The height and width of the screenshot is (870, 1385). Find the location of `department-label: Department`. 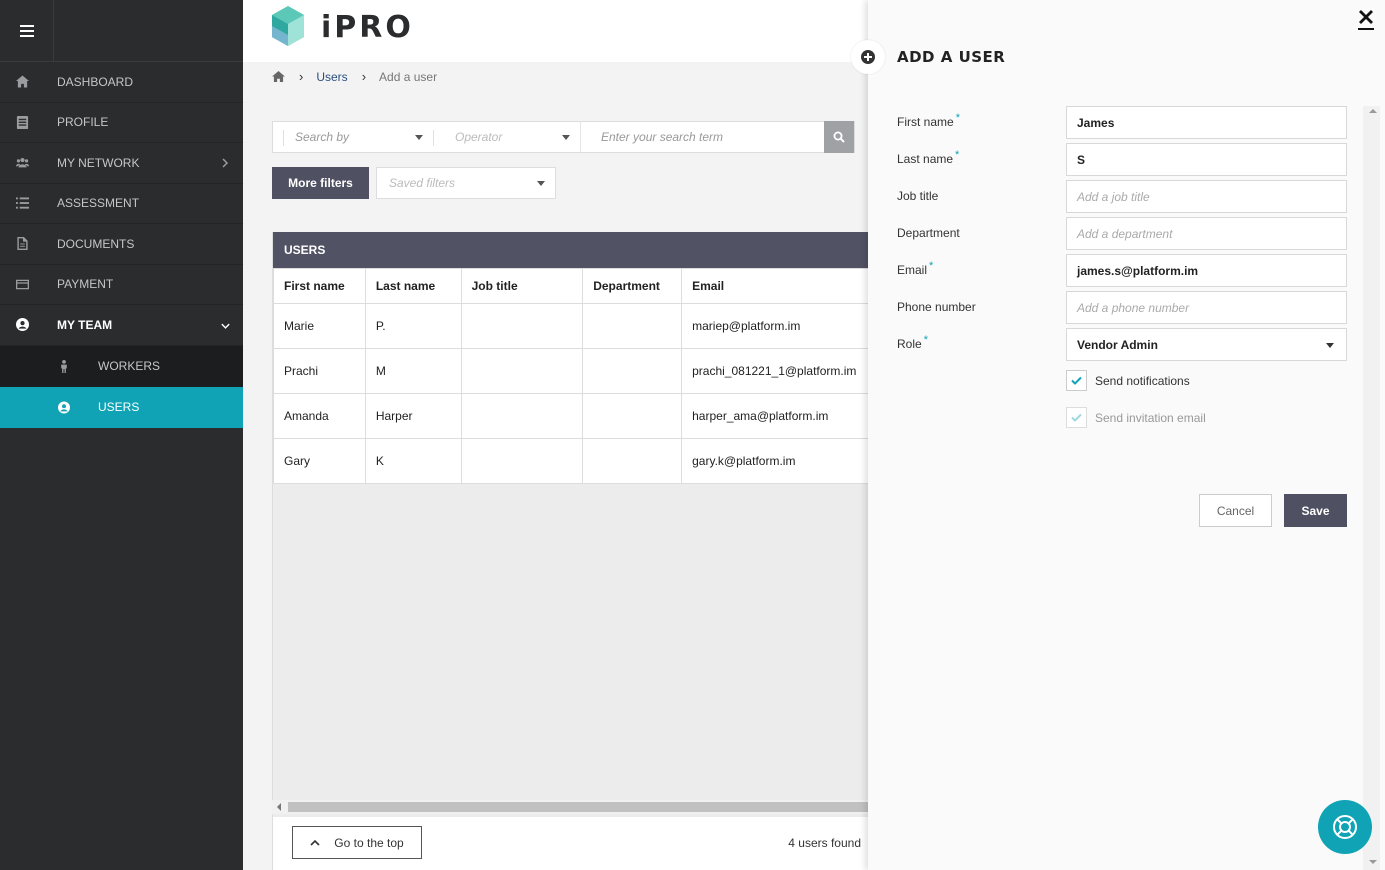

department-label: Department is located at coordinates (928, 233).